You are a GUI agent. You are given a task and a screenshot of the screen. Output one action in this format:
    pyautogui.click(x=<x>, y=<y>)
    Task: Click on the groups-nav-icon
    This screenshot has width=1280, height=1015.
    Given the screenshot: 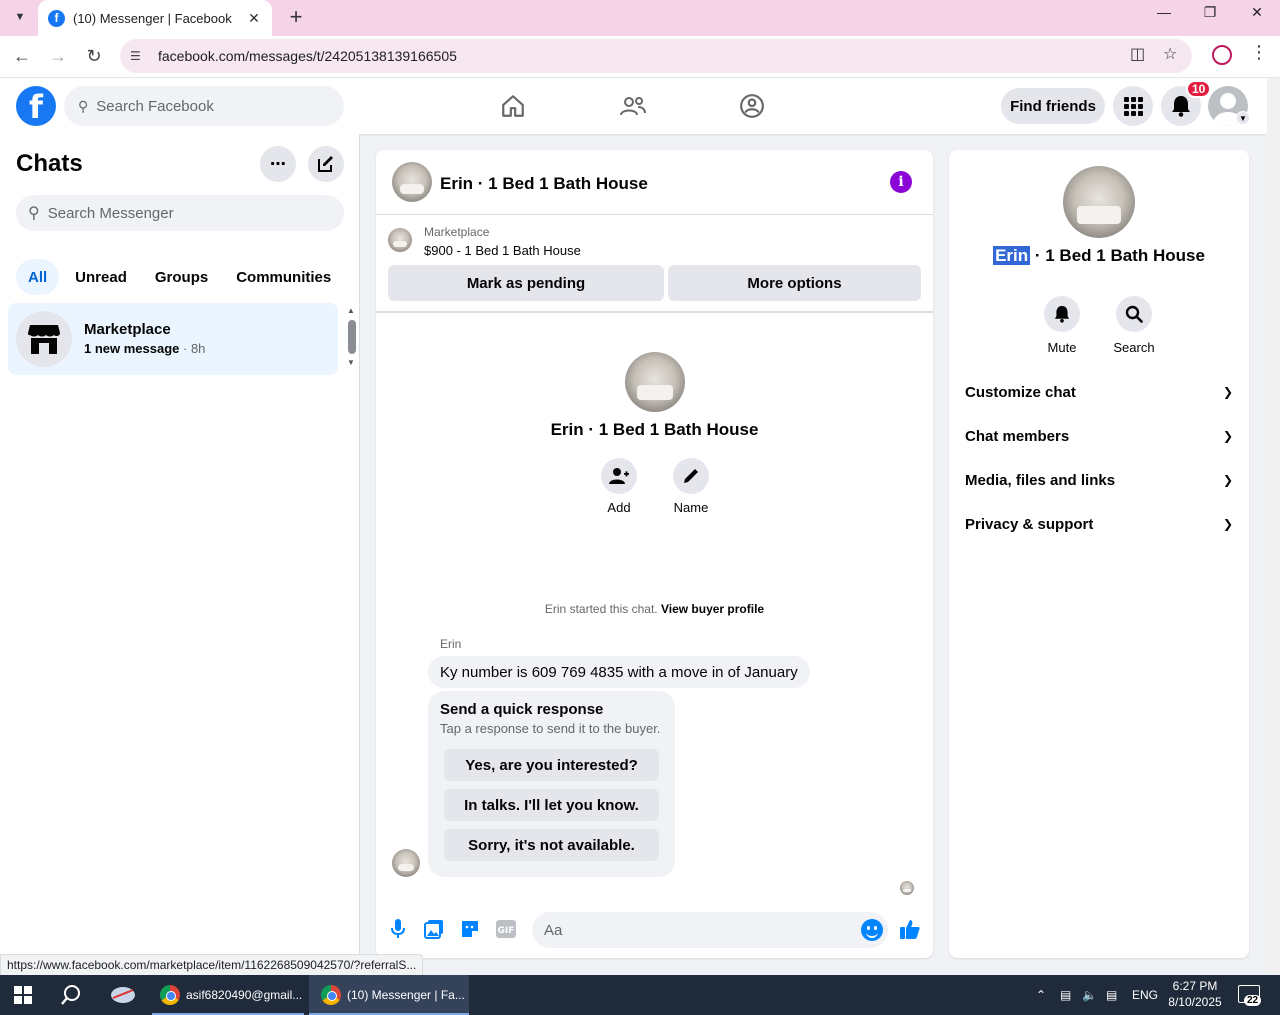 What is the action you would take?
    pyautogui.click(x=752, y=106)
    